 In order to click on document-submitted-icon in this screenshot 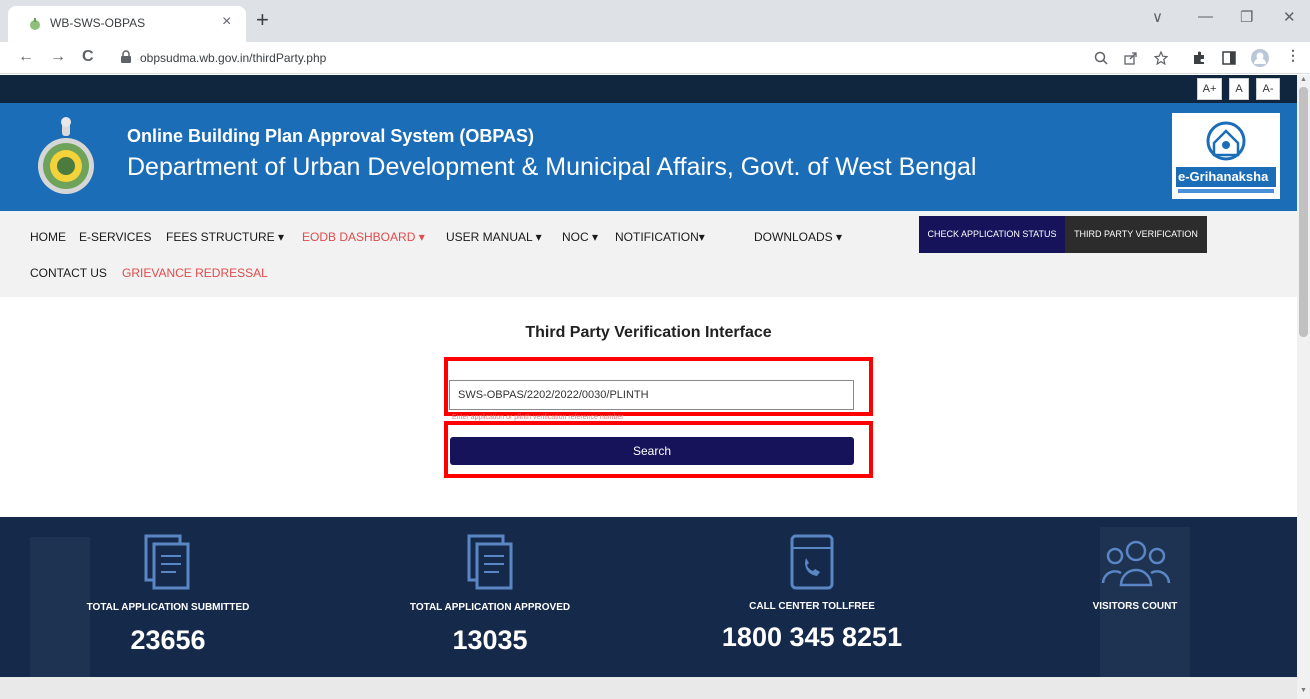, I will do `click(167, 562)`.